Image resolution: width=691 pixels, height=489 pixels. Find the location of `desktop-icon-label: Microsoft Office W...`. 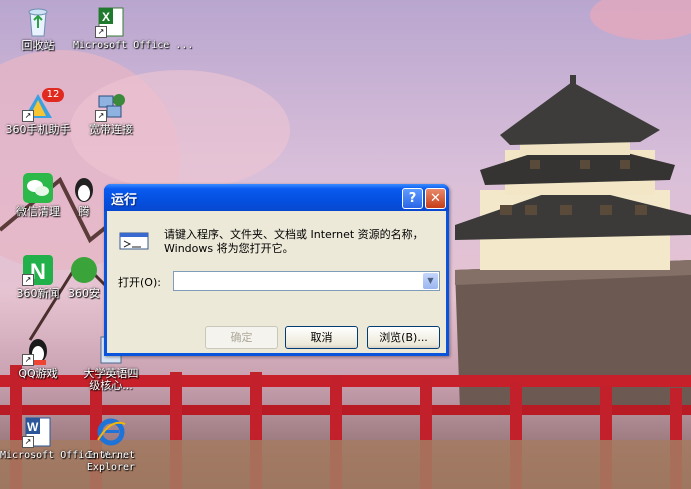

desktop-icon-label: Microsoft Office W... is located at coordinates (63, 455).